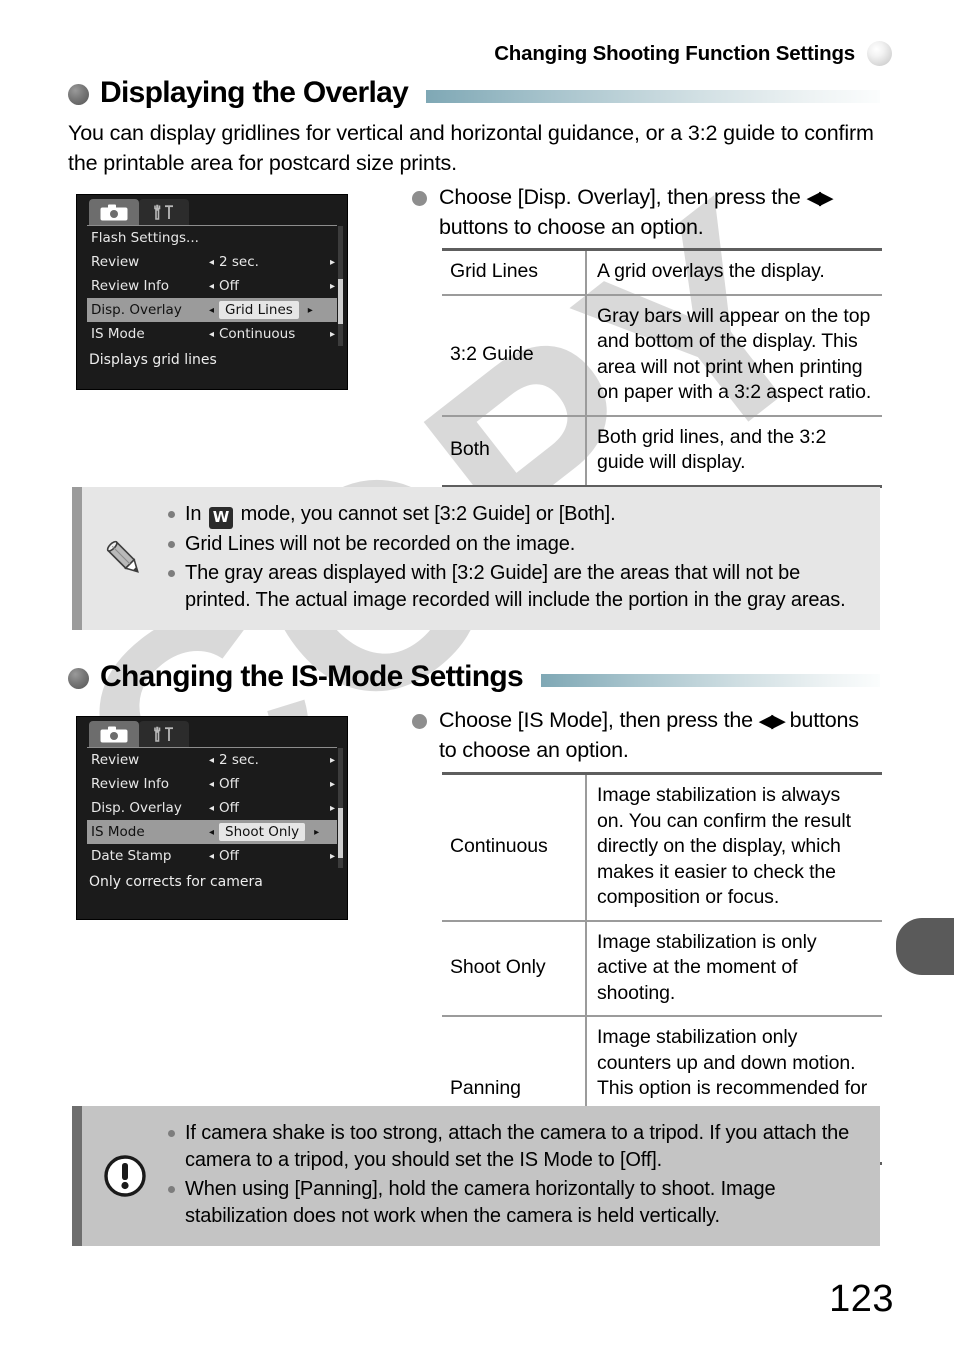  What do you see at coordinates (131, 856) in the screenshot?
I see `lcd-row-label: Date Stamp` at bounding box center [131, 856].